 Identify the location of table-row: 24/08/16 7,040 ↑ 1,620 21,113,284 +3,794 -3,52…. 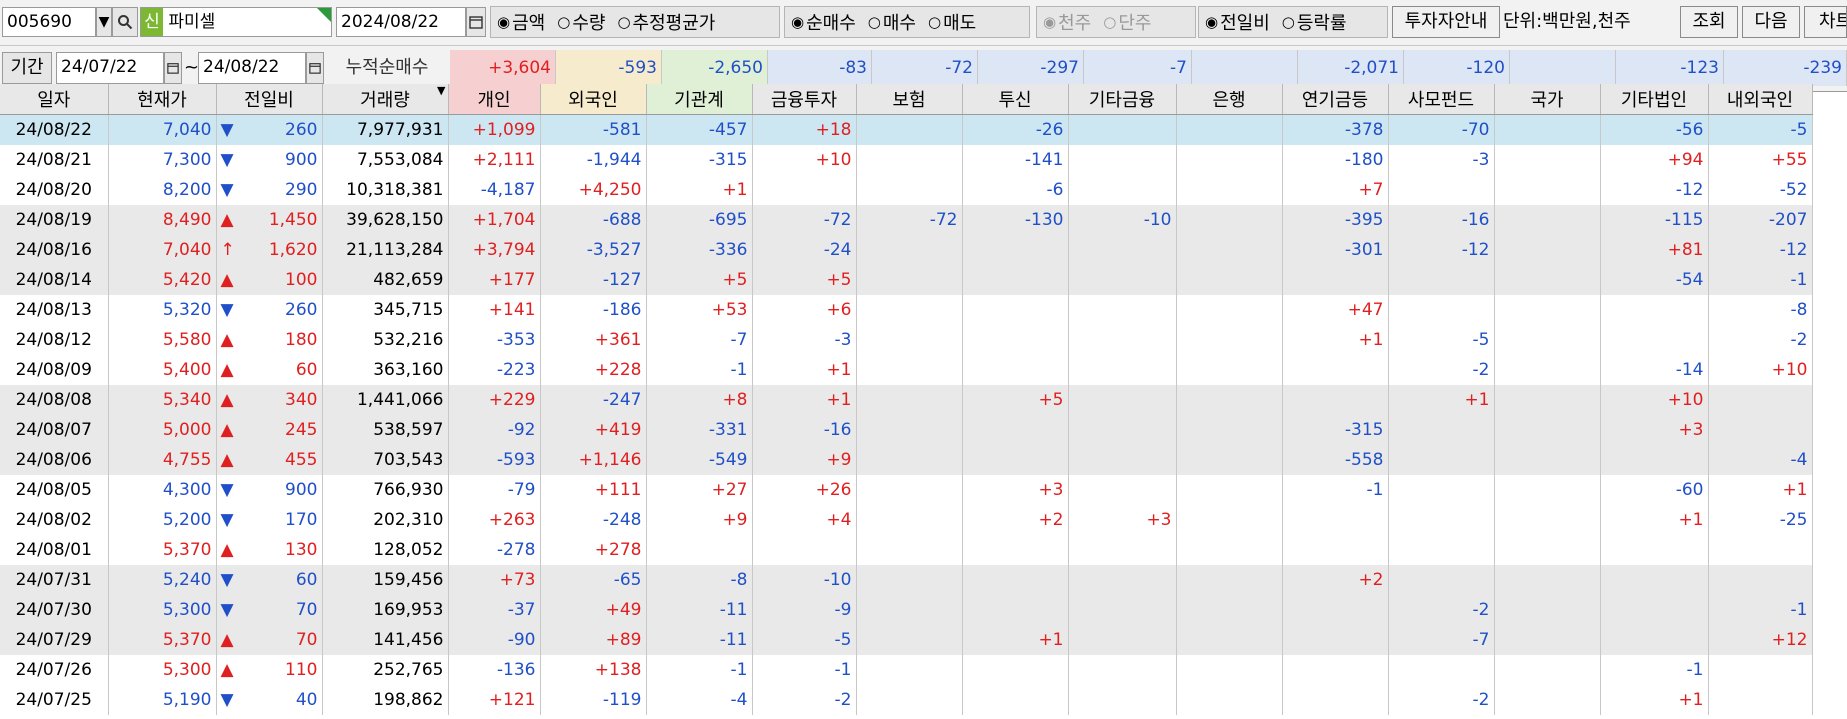
(906, 250).